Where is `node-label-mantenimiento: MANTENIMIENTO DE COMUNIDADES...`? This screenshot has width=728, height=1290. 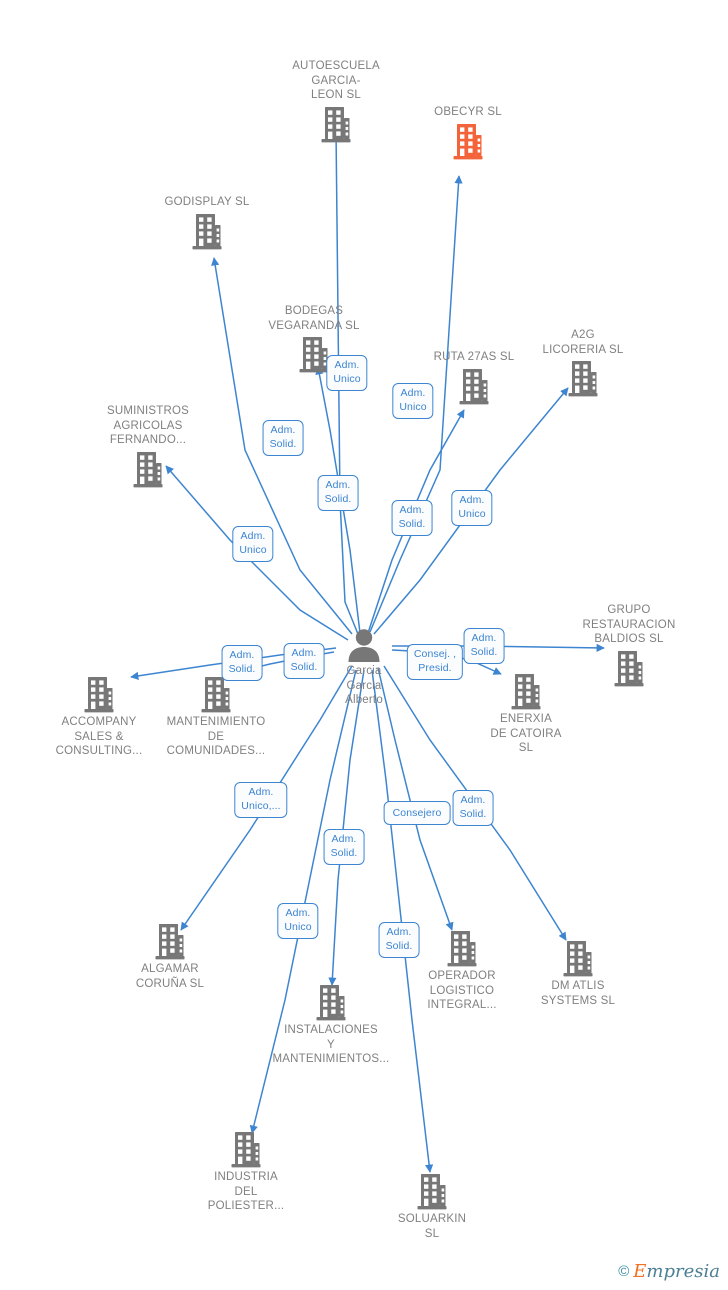 node-label-mantenimiento: MANTENIMIENTO DE COMUNIDADES... is located at coordinates (216, 736).